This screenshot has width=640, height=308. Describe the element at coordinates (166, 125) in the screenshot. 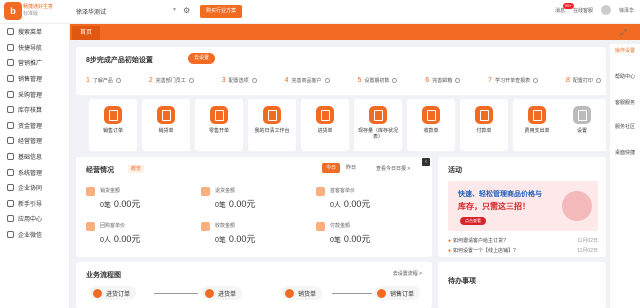

I see `quick-sales-slip: 销货单` at that location.